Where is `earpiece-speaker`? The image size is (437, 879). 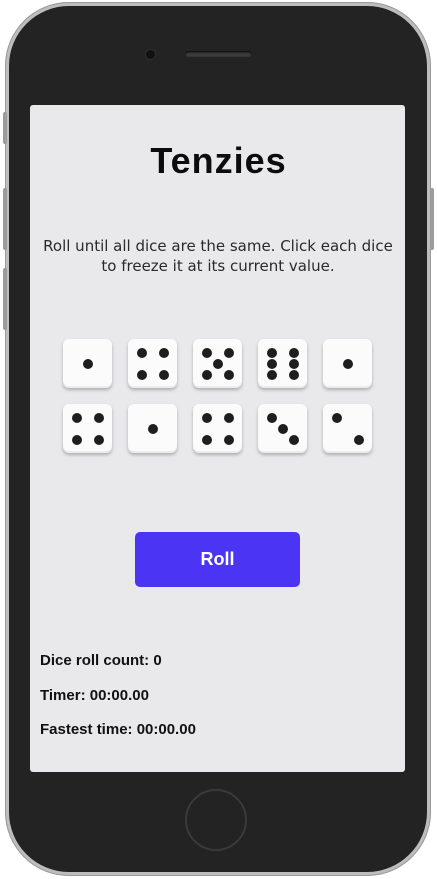 earpiece-speaker is located at coordinates (218, 54).